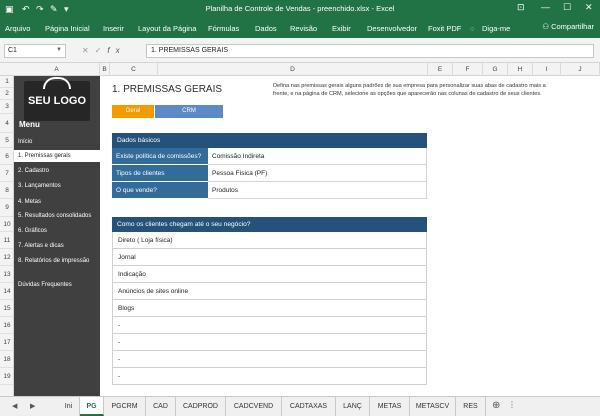 This screenshot has width=600, height=416. What do you see at coordinates (496, 28) in the screenshot?
I see `tell-me-box: Diga-me` at bounding box center [496, 28].